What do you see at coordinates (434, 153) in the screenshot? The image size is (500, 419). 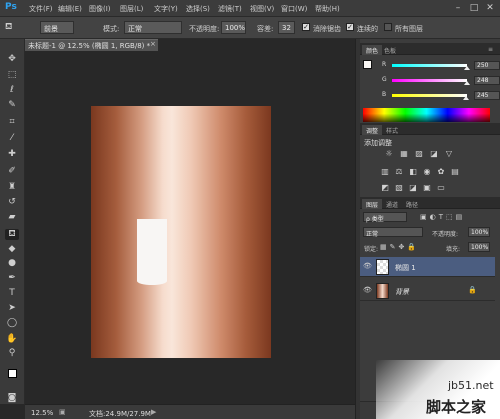 I see `exposure-icon: ◪` at bounding box center [434, 153].